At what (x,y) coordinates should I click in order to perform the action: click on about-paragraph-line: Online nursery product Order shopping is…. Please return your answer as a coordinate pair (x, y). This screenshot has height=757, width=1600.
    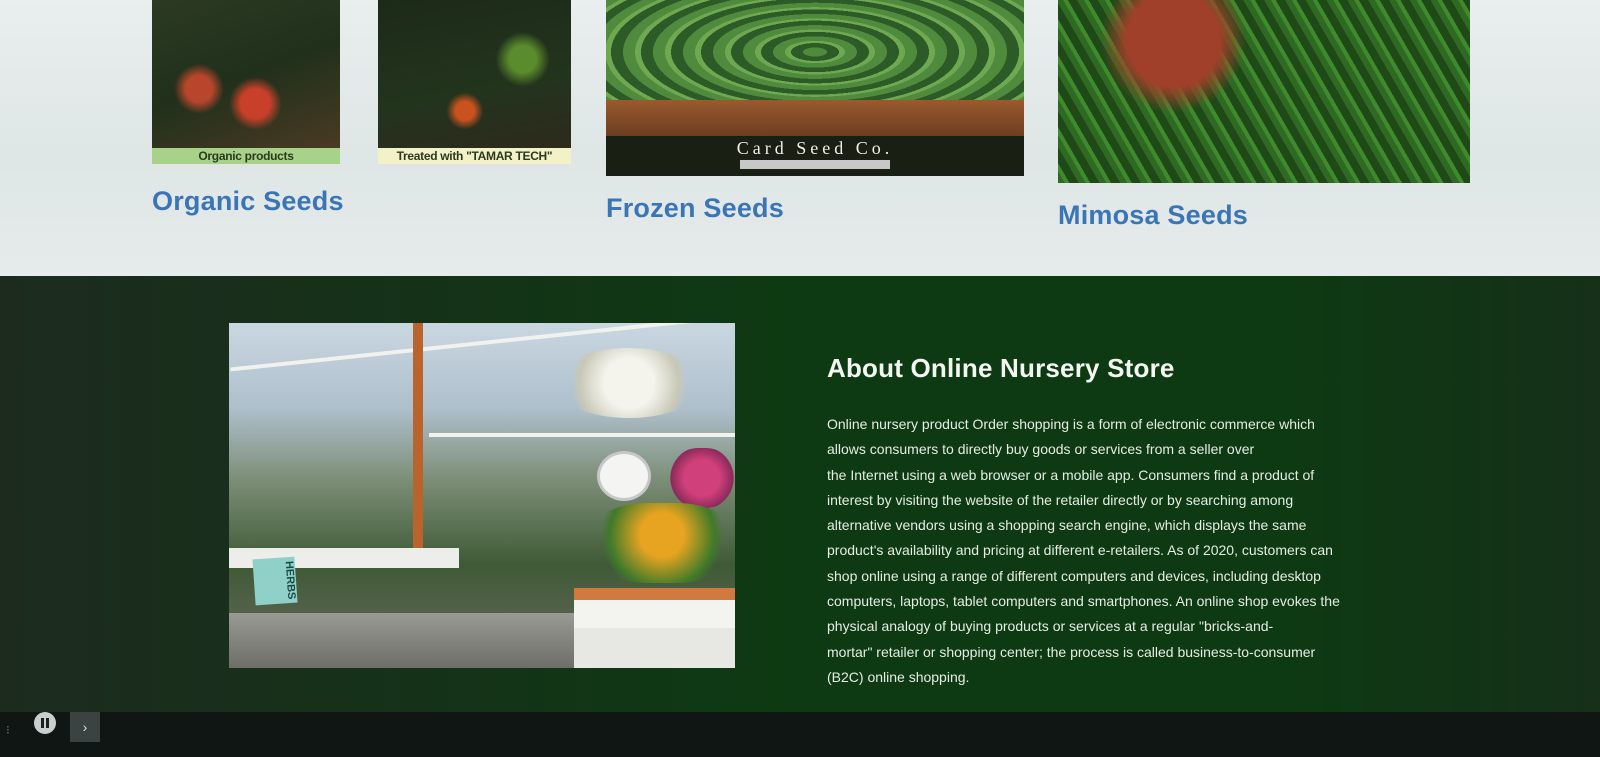
    Looking at the image, I should click on (1071, 424).